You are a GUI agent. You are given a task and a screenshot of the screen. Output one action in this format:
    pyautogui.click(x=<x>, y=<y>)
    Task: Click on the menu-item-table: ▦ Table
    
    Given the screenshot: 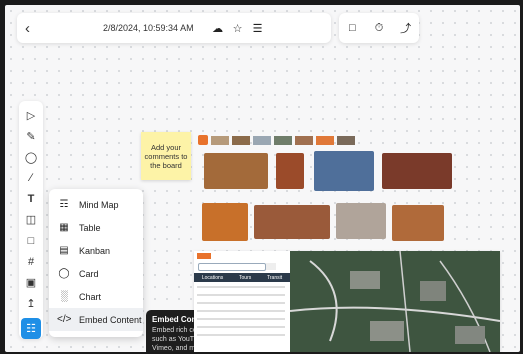 What is the action you would take?
    pyautogui.click(x=96, y=227)
    